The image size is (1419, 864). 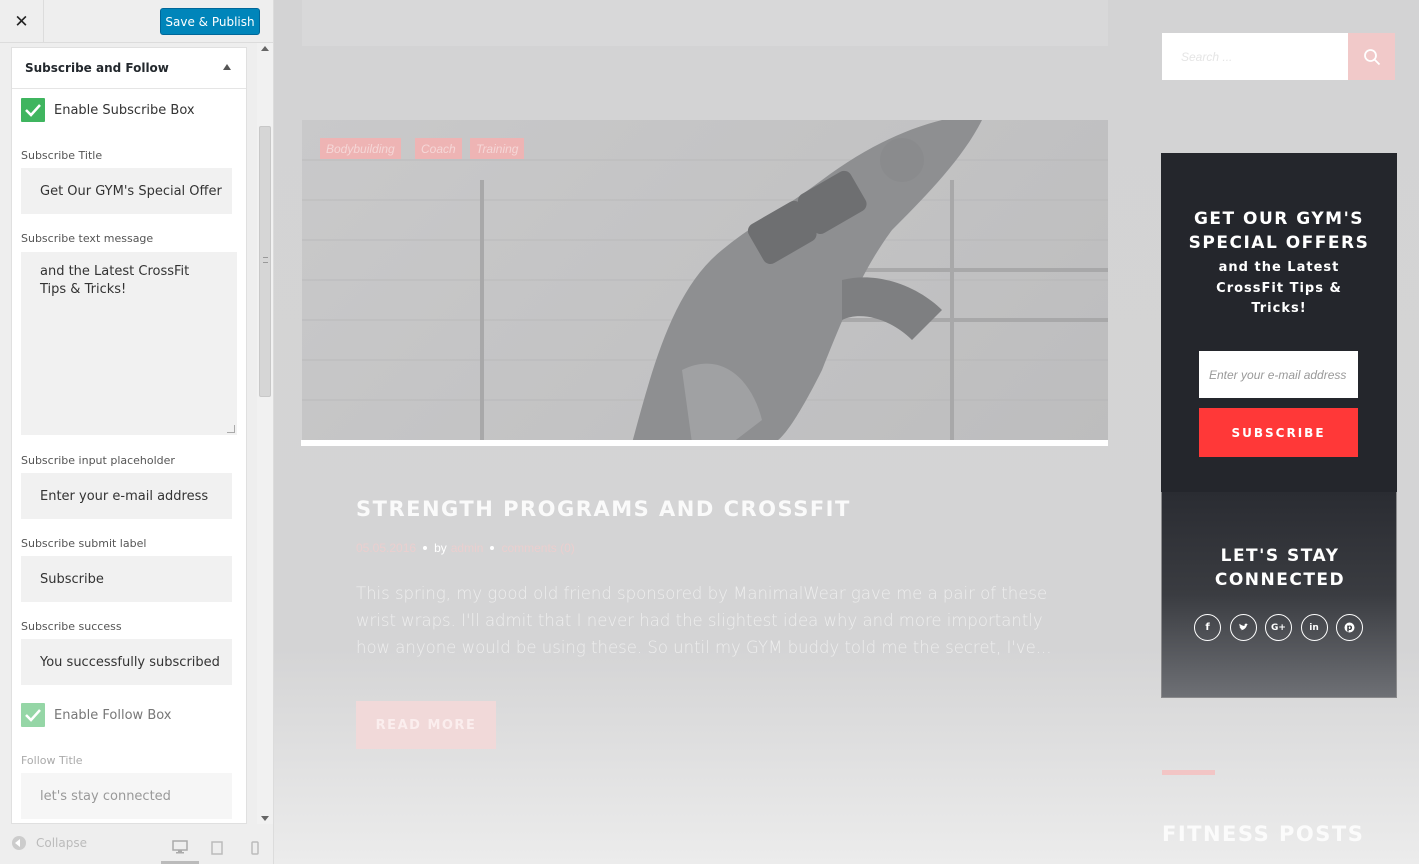 I want to click on save-publish-button: Save & Publish, so click(x=210, y=21).